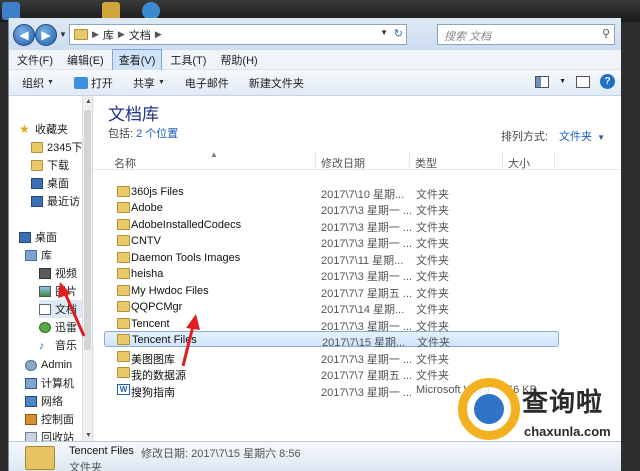 The height and width of the screenshot is (471, 640). I want to click on scrollbar-thumb, so click(87, 230).